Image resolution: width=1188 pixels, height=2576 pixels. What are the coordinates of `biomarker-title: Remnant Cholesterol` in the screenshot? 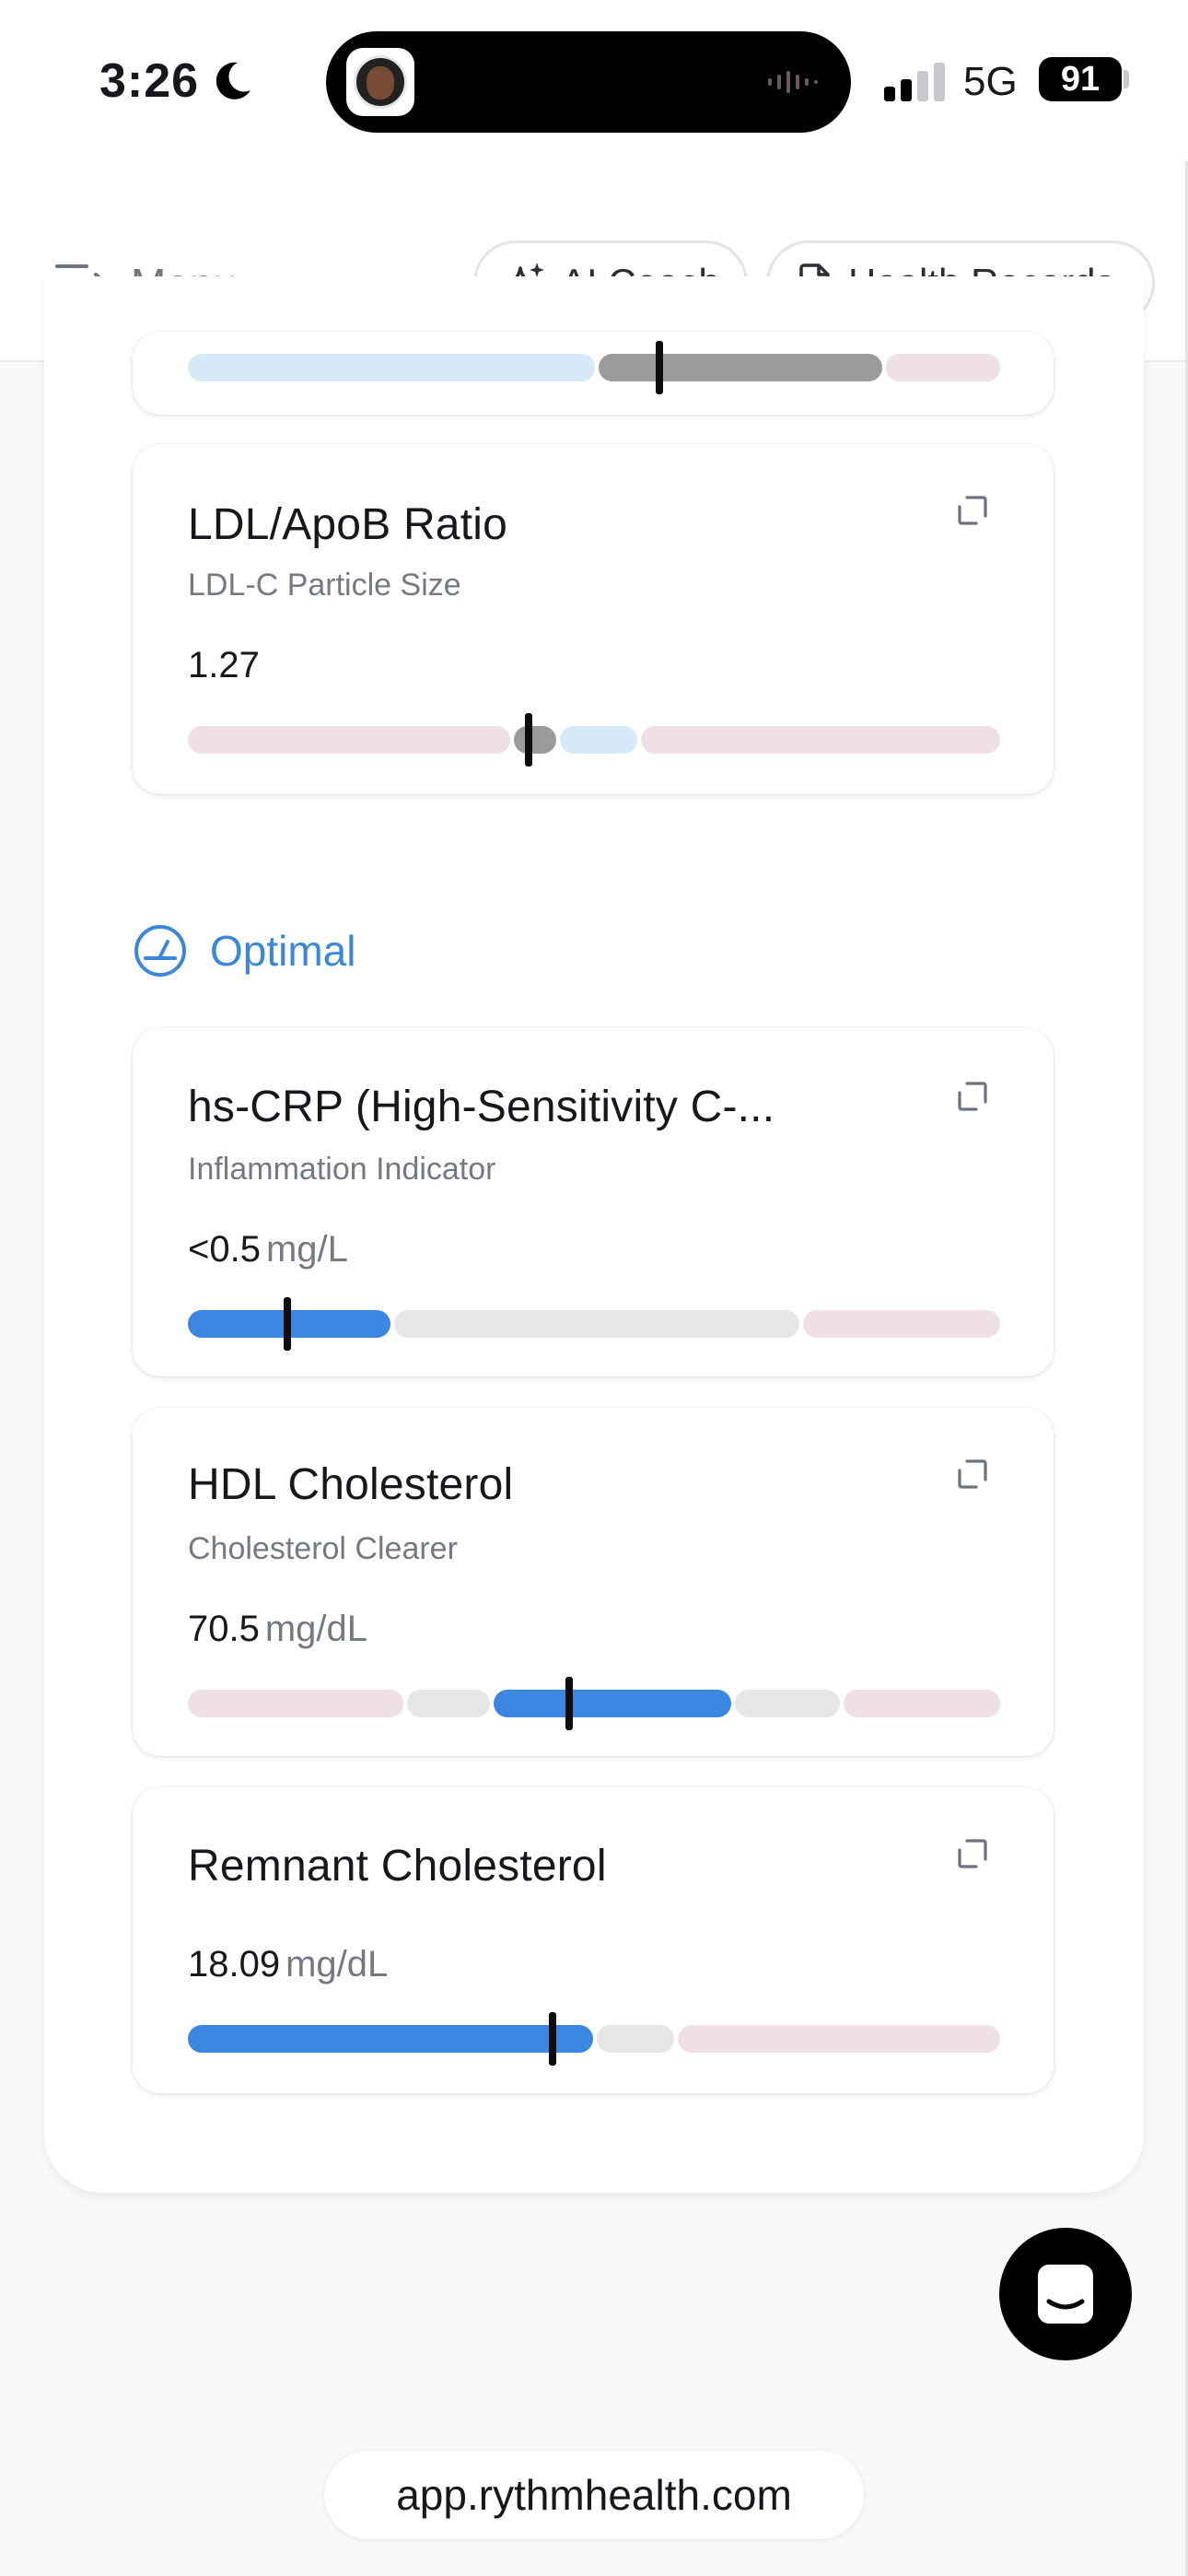 It's located at (397, 1866).